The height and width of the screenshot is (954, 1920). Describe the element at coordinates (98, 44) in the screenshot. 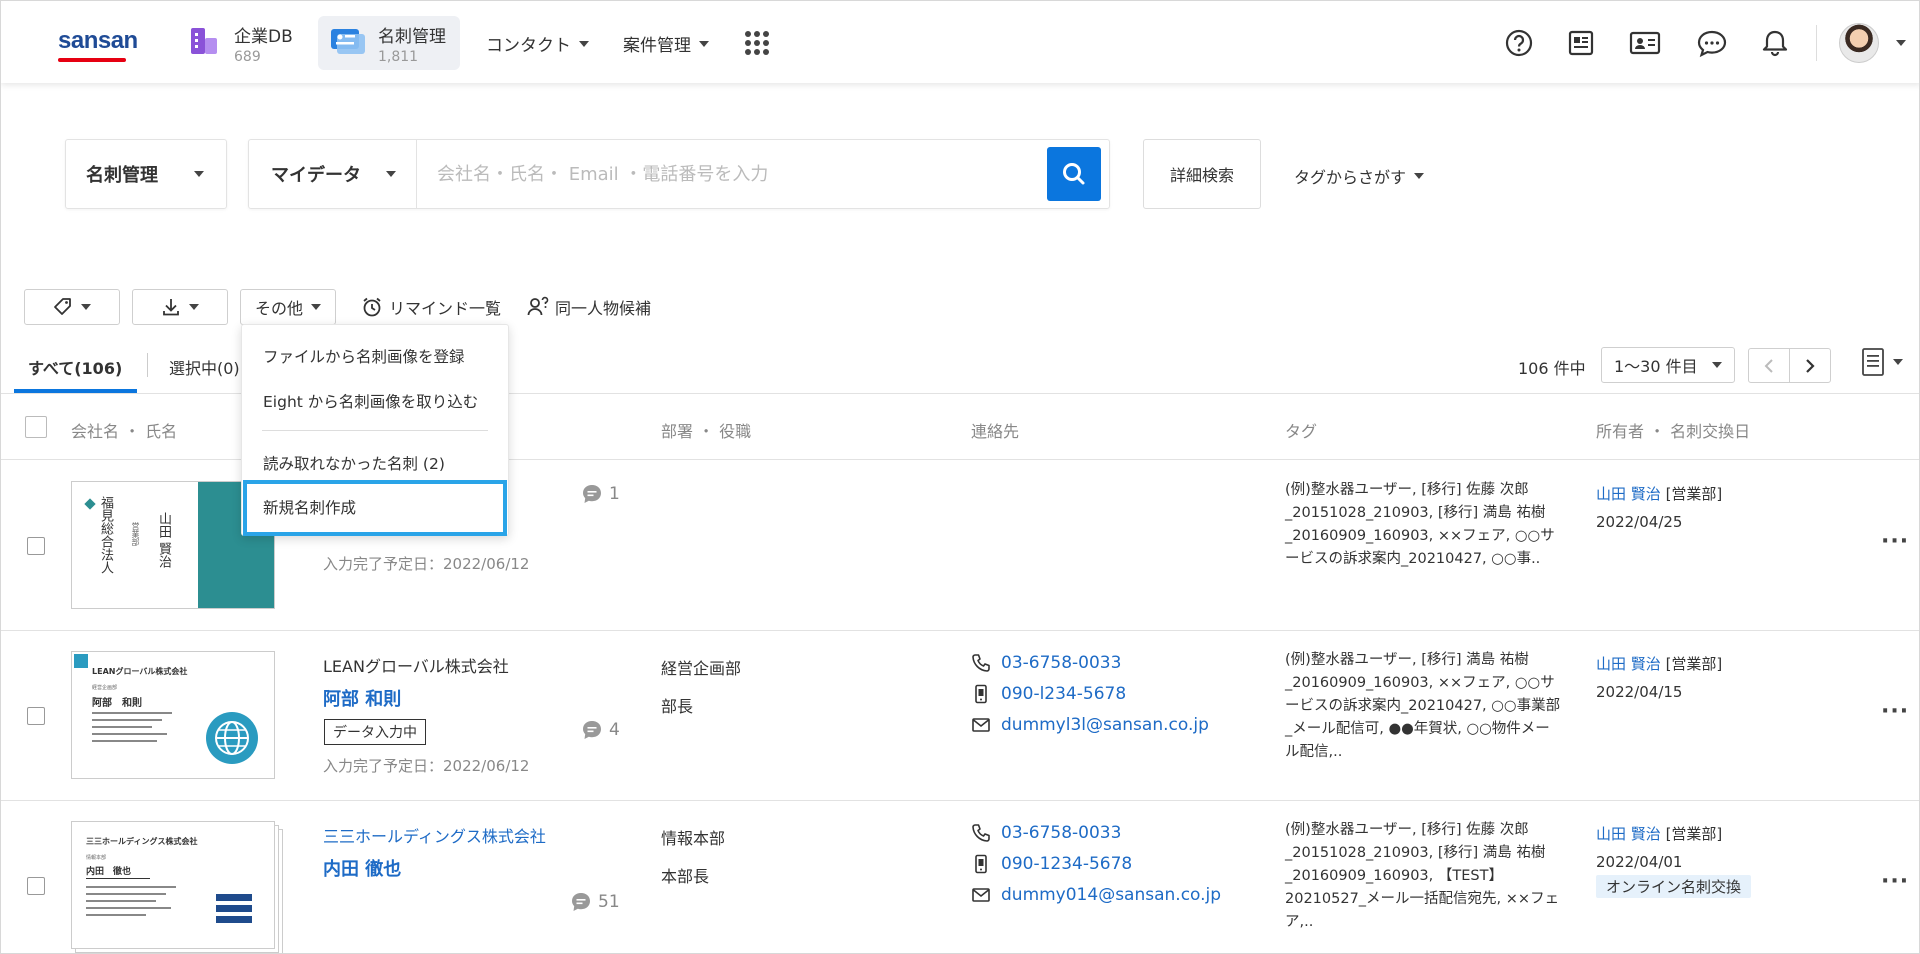

I see `sansan-logo: sansan` at that location.